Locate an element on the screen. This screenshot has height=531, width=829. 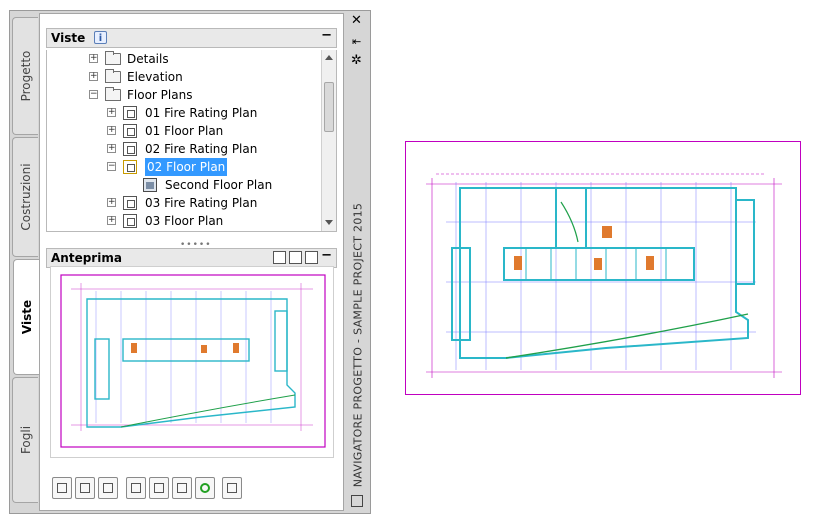
scroll-up-arrow-icon is located at coordinates (329, 57).